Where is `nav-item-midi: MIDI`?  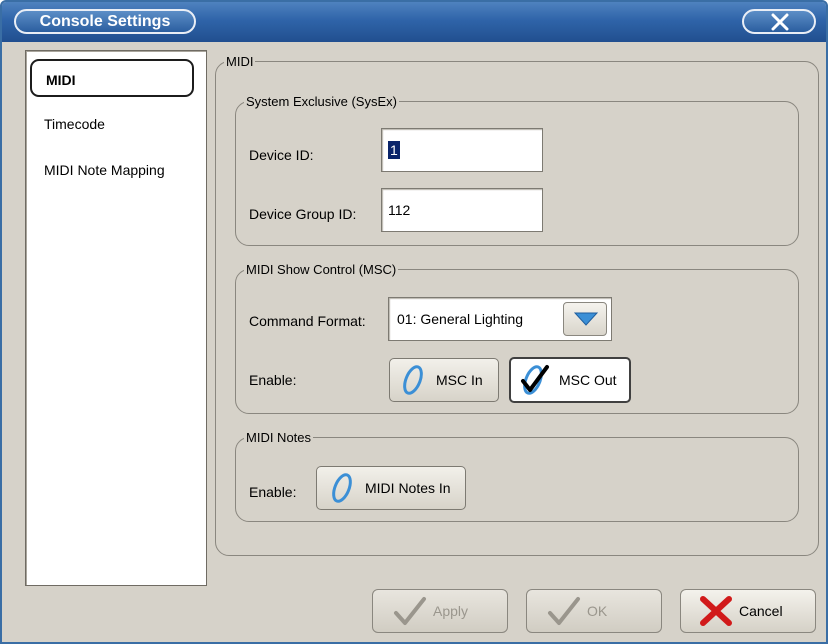 nav-item-midi: MIDI is located at coordinates (112, 78).